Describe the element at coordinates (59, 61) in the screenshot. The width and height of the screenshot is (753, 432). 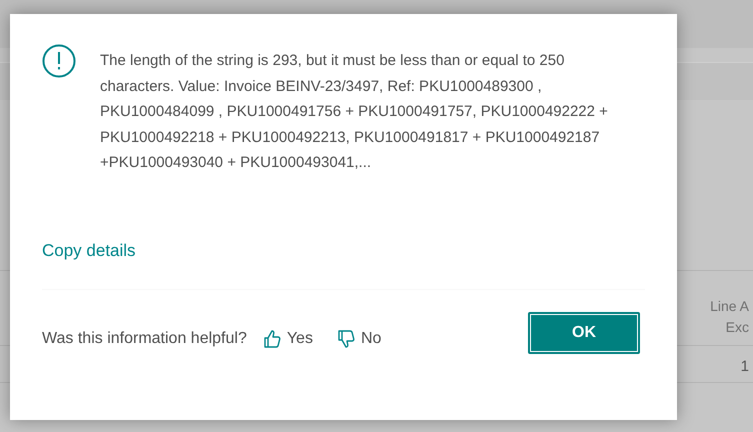
I see `exclamation-icon` at that location.